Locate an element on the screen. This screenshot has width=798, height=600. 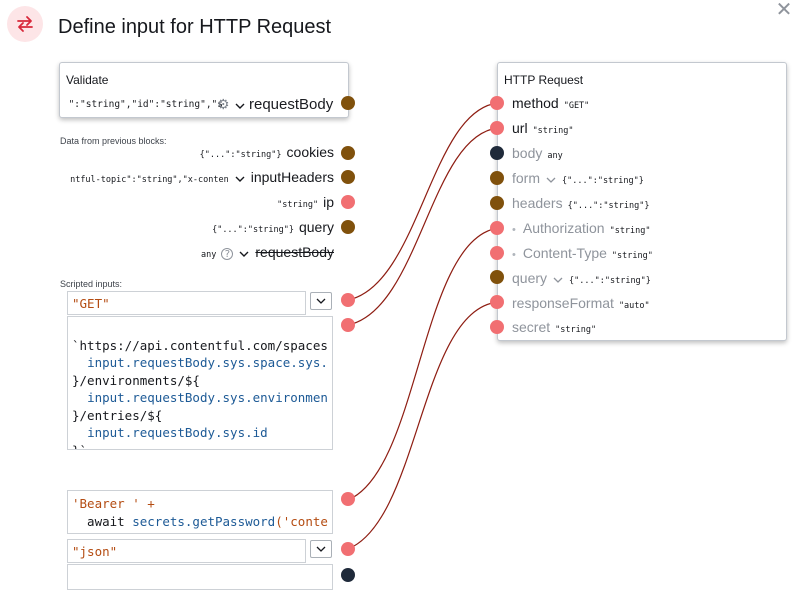
method-dropdown-button is located at coordinates (321, 301).